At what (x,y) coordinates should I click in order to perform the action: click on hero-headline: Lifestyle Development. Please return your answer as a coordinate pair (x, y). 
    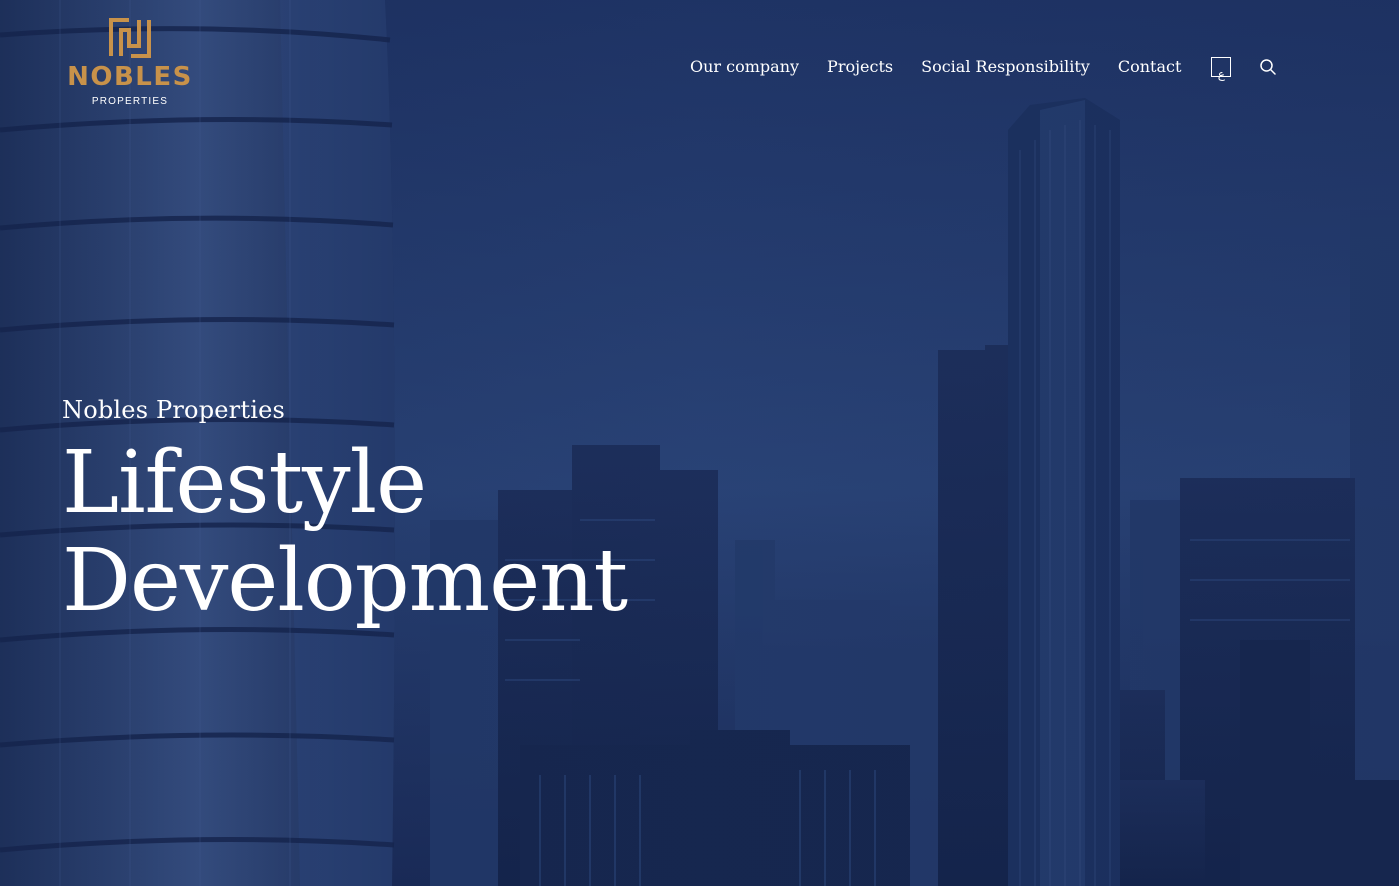
    Looking at the image, I should click on (345, 532).